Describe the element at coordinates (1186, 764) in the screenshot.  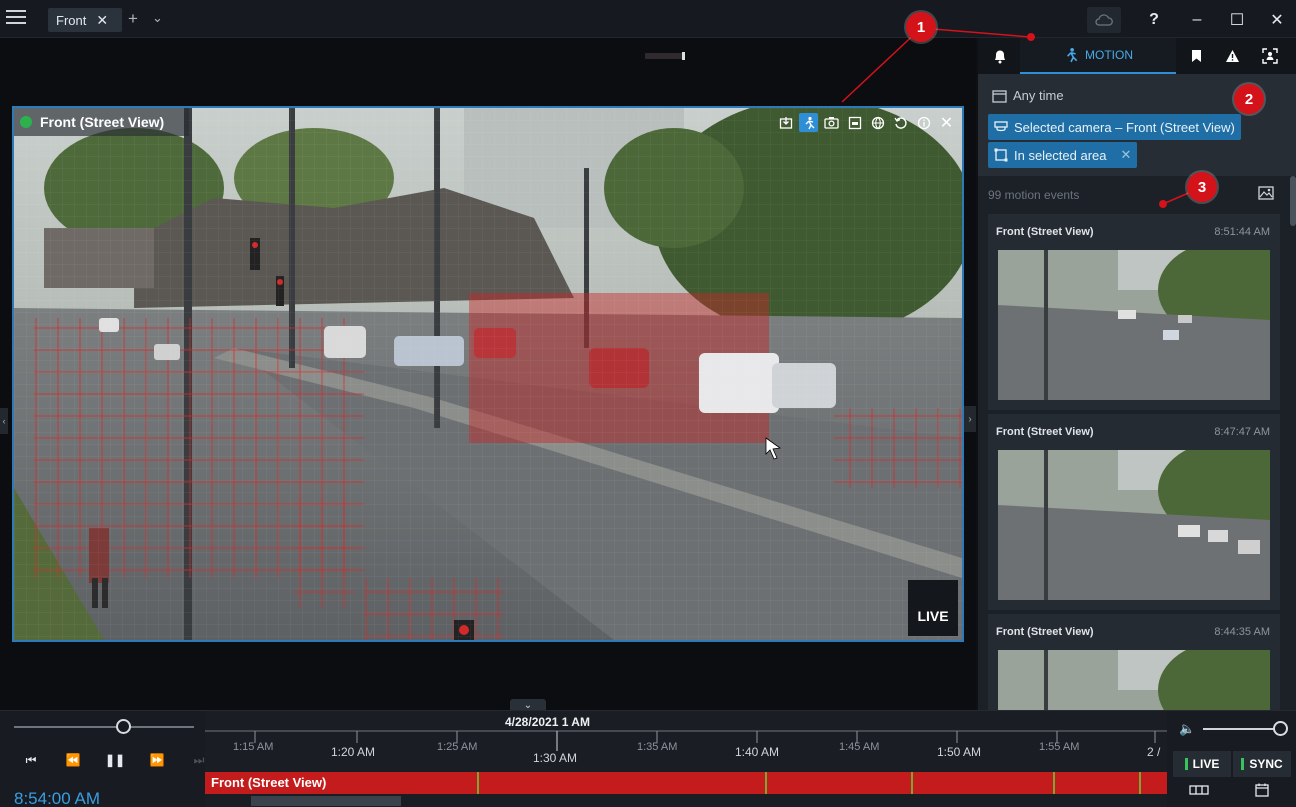
I see `live-indicator` at that location.